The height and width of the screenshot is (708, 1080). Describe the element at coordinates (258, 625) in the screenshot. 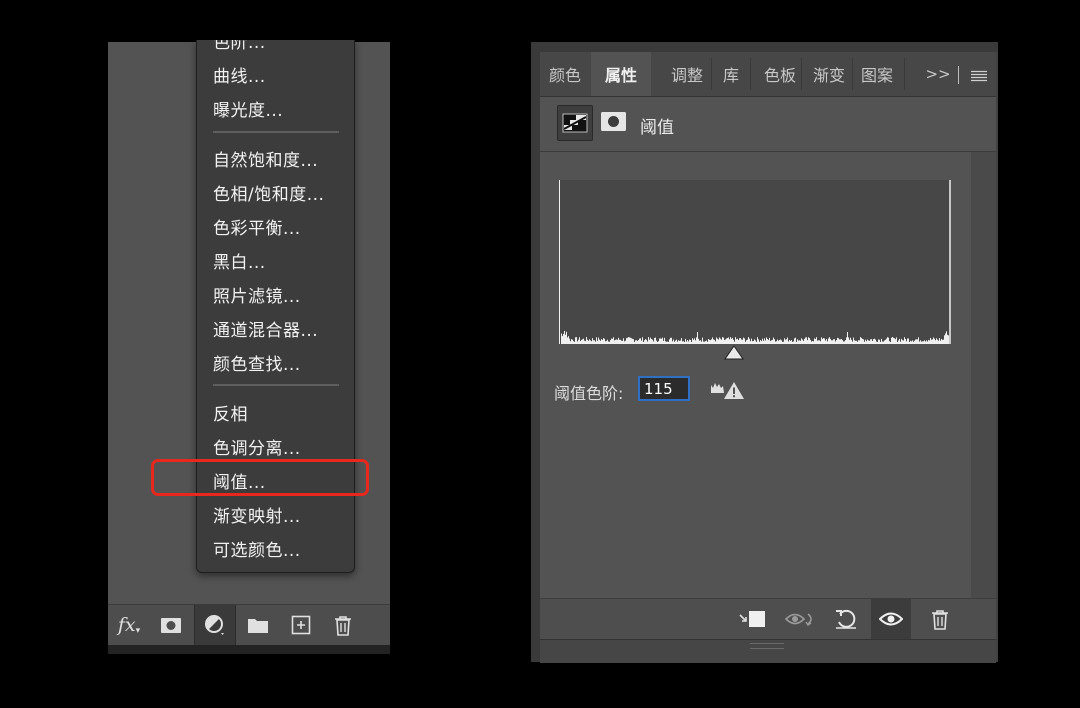

I see `folder-icon` at that location.